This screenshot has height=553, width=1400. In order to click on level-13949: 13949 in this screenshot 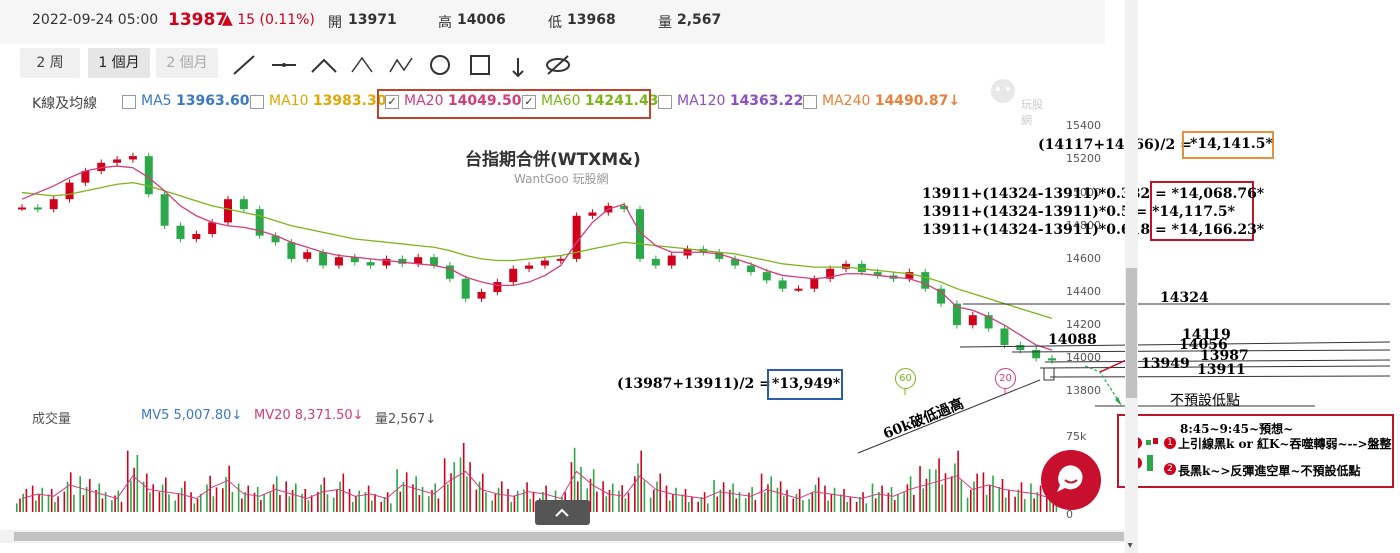, I will do `click(1165, 364)`.